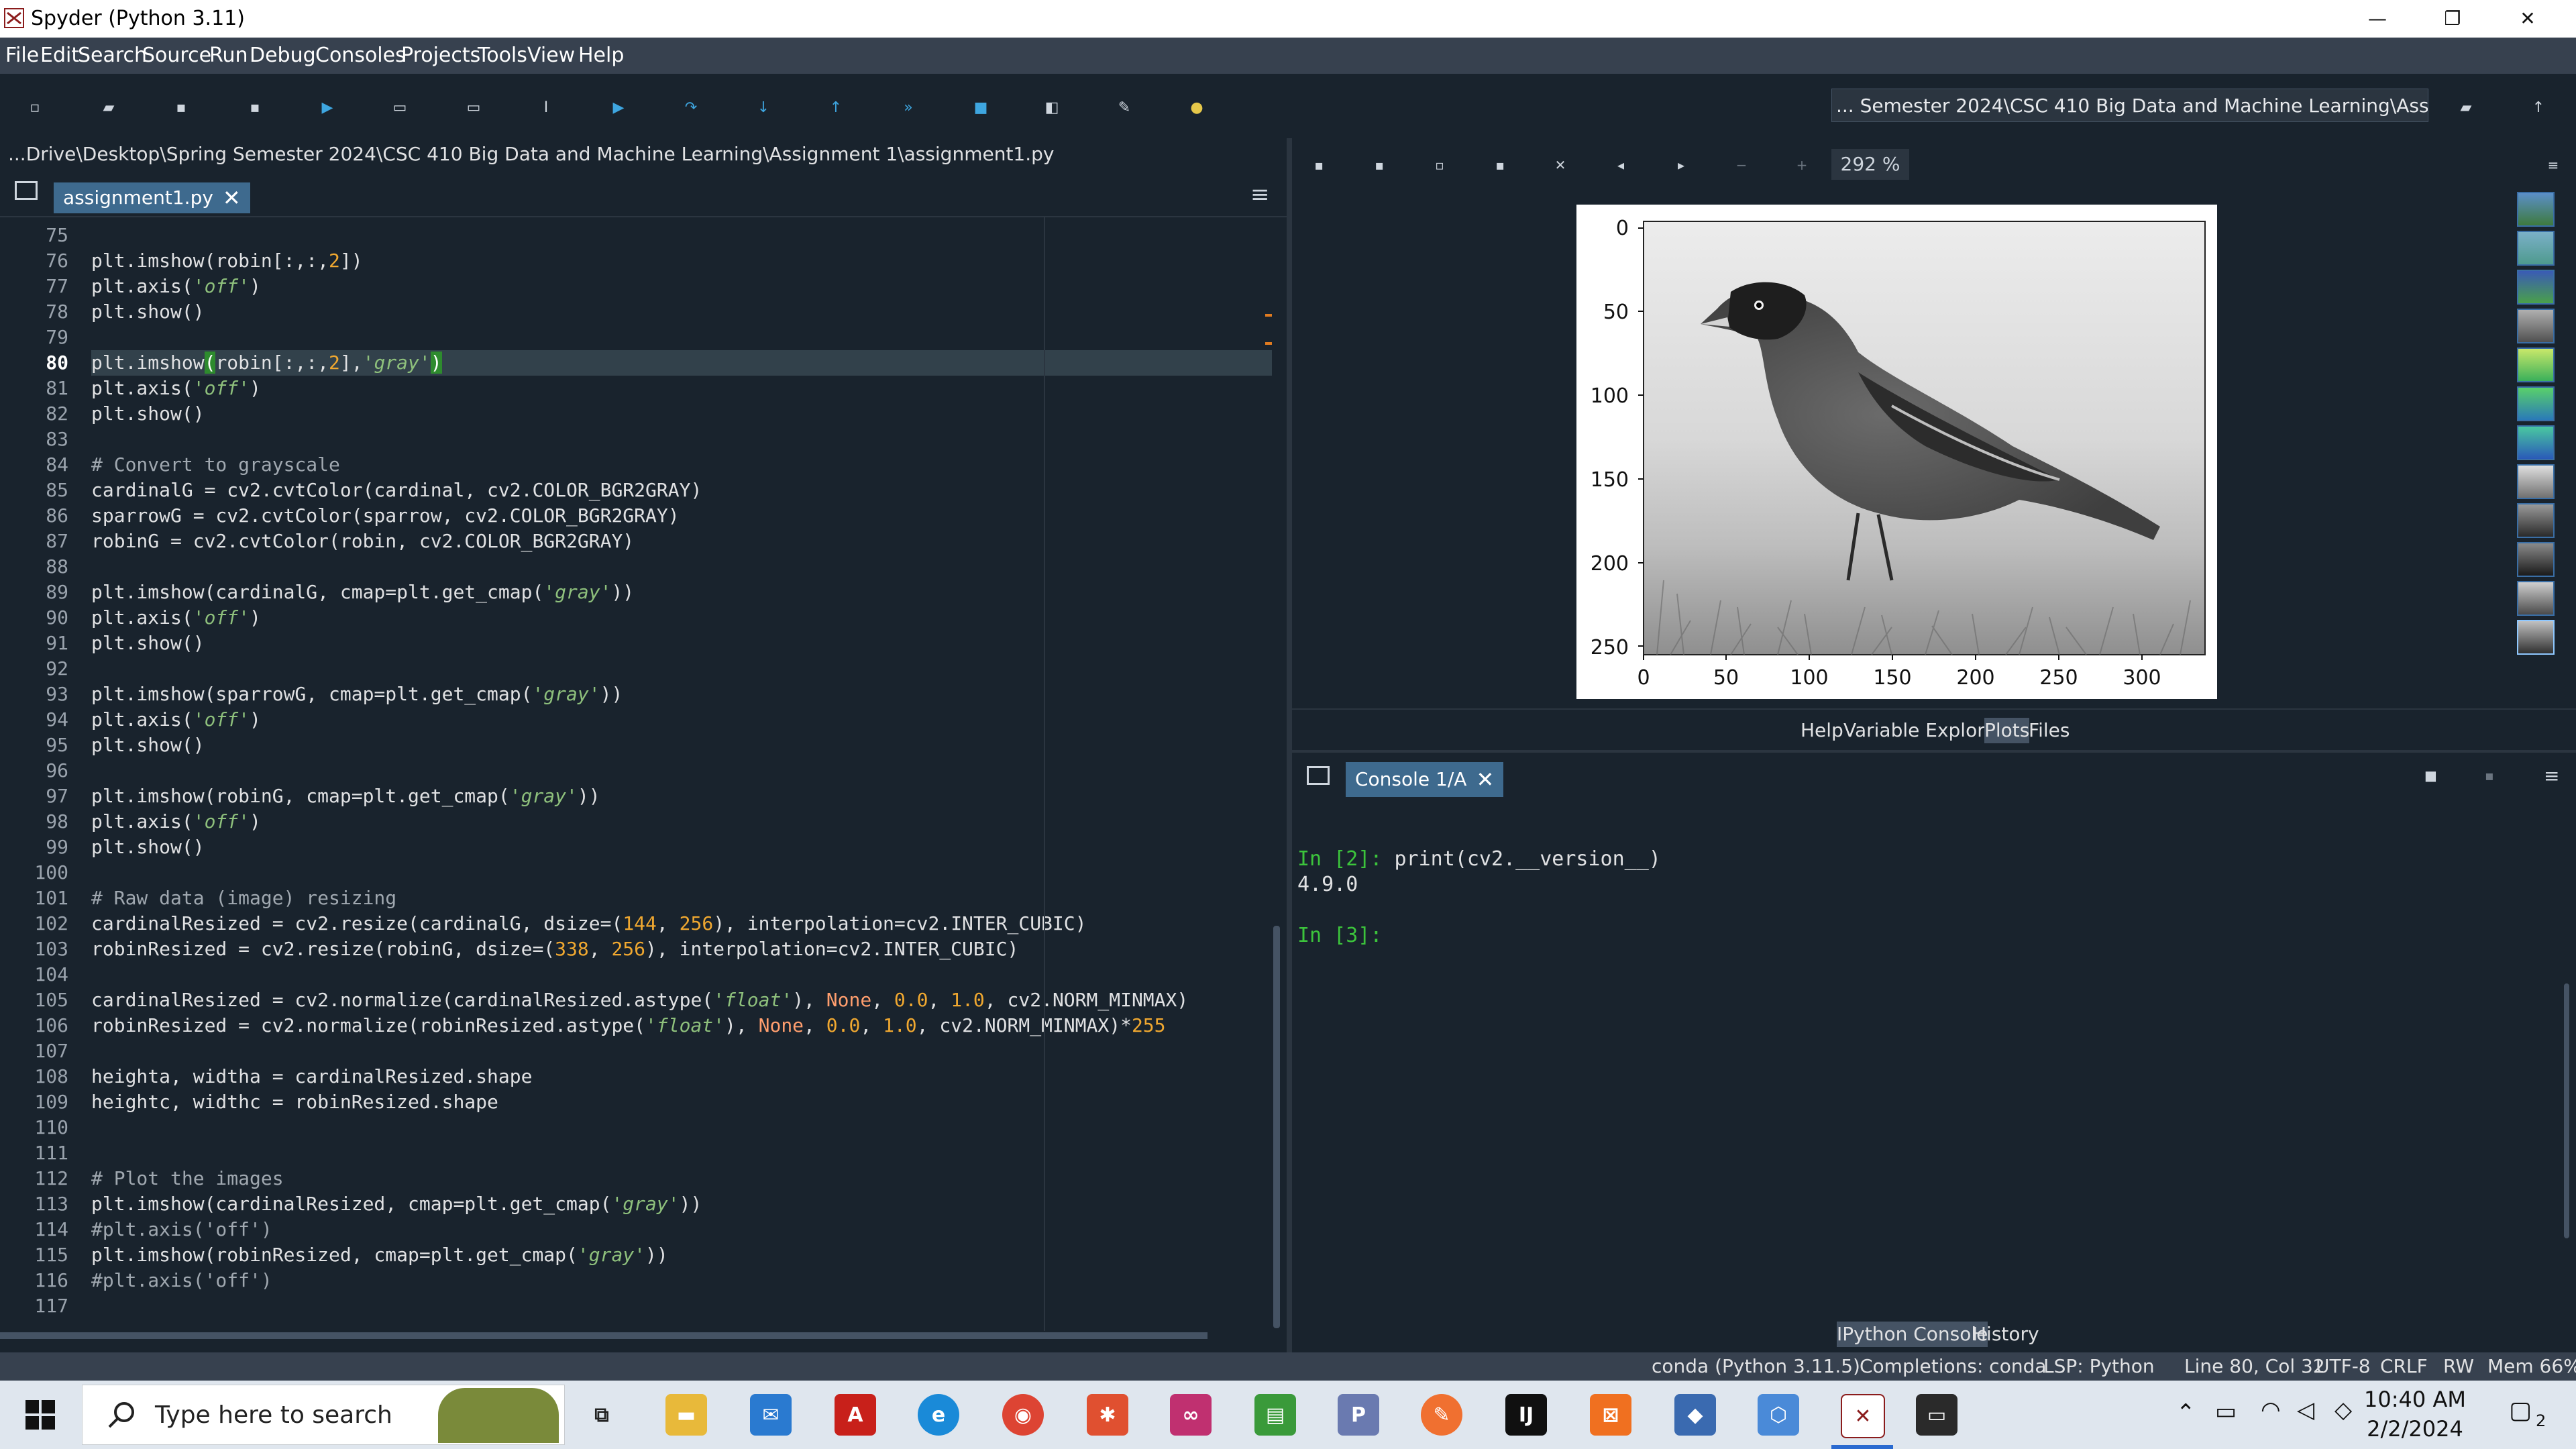 The image size is (2576, 1449). I want to click on code-line: # Convert to grayscale, so click(681, 465).